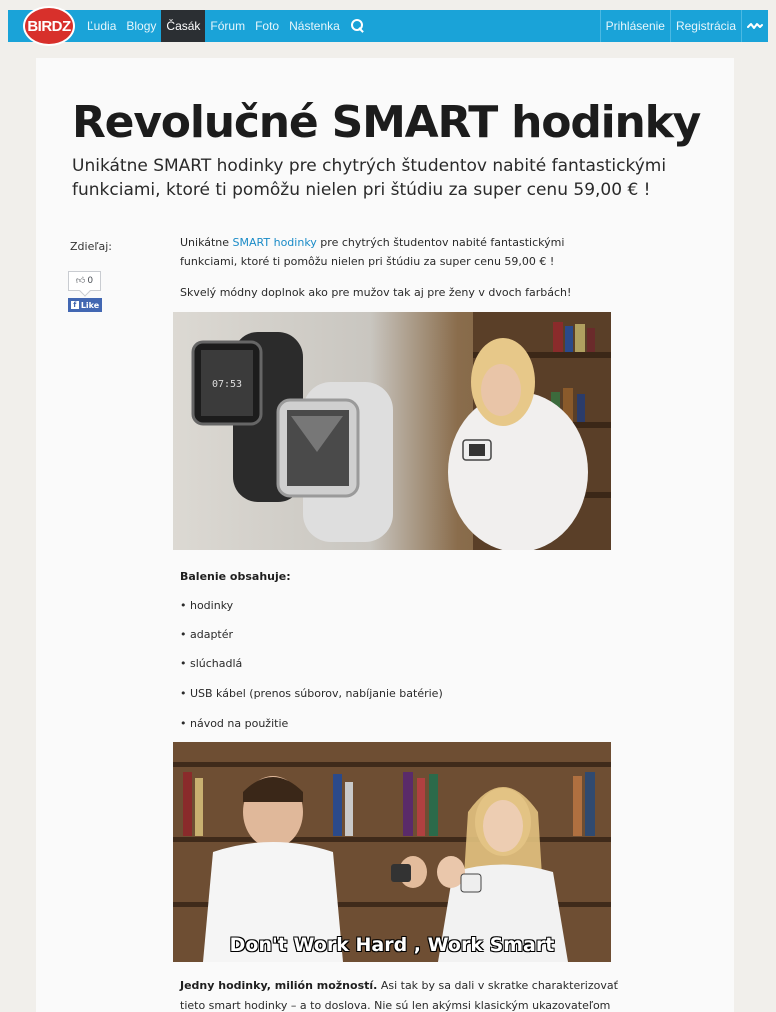  I want to click on nav-item-blogy: Blogy, so click(141, 26).